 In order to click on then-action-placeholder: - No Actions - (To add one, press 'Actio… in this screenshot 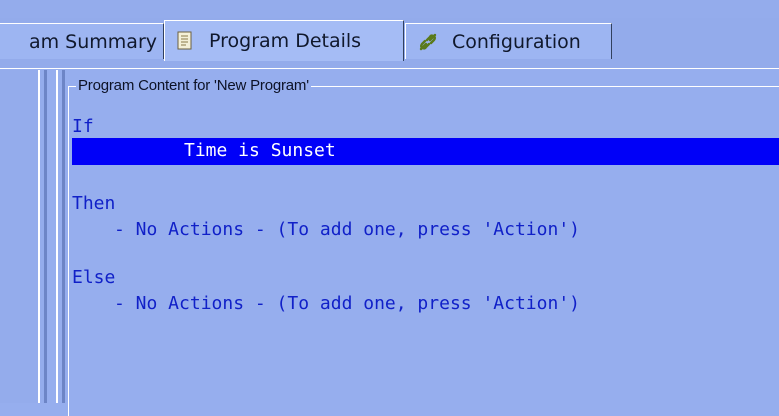, I will do `click(347, 229)`.